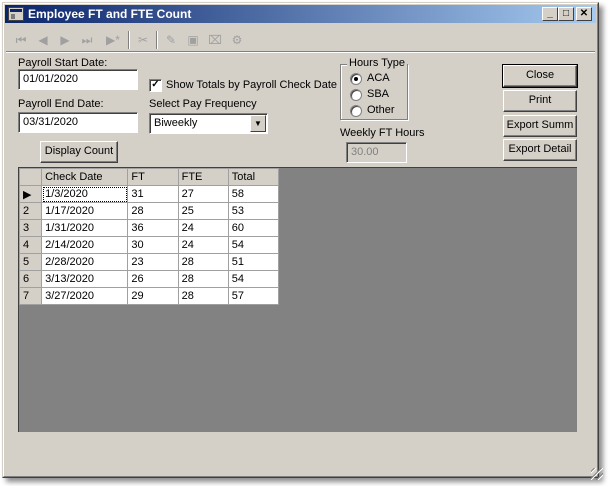 This screenshot has height=486, width=609. What do you see at coordinates (85, 245) in the screenshot?
I see `cell-check-date: 2/14/2020` at bounding box center [85, 245].